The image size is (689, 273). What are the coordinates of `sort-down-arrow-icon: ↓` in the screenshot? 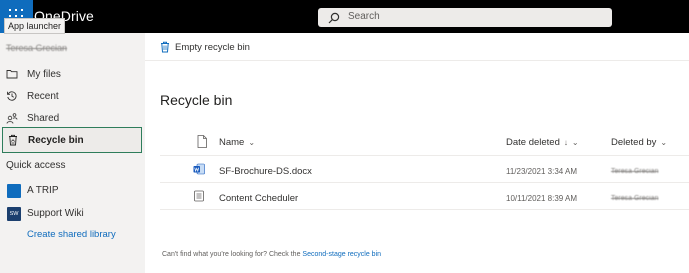 It's located at (565, 142).